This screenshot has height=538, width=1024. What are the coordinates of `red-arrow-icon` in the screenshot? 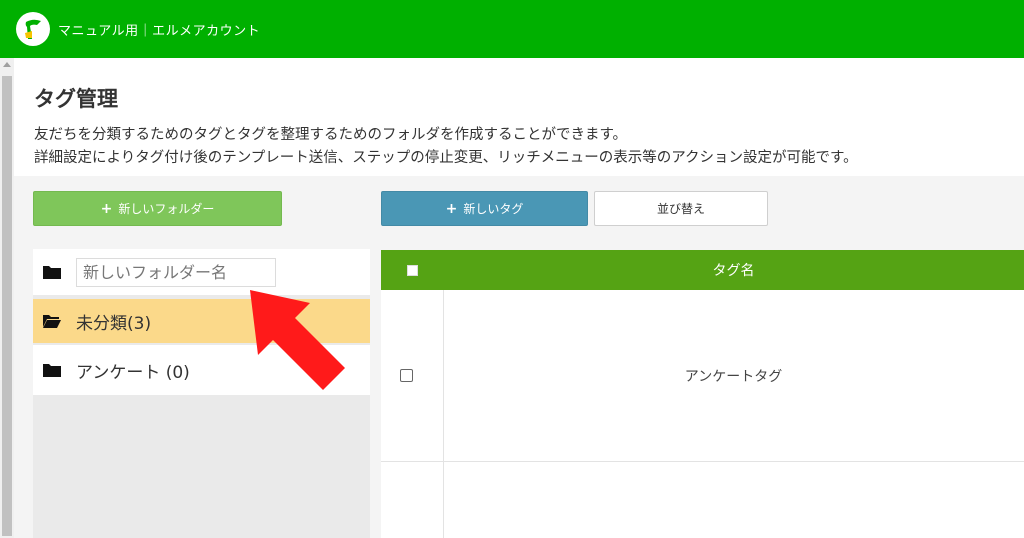 It's located at (297, 340).